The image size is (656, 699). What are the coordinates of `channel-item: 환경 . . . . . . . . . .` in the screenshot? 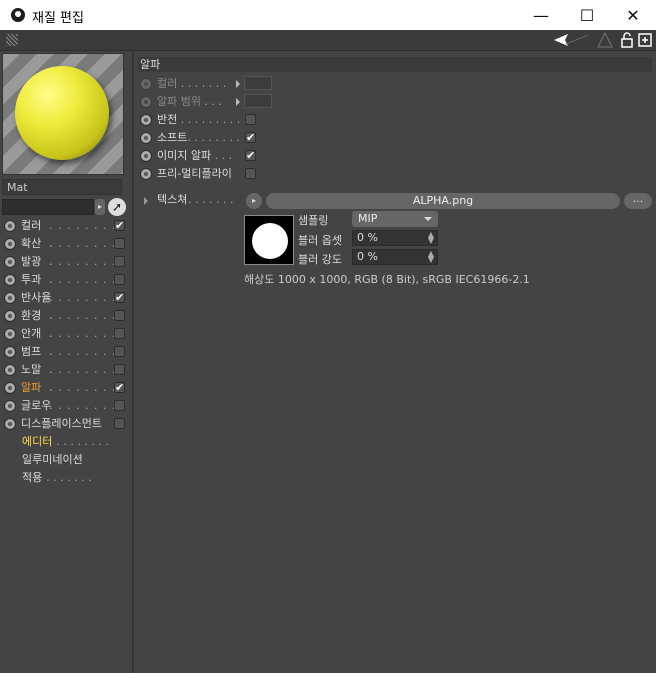 It's located at (66, 323).